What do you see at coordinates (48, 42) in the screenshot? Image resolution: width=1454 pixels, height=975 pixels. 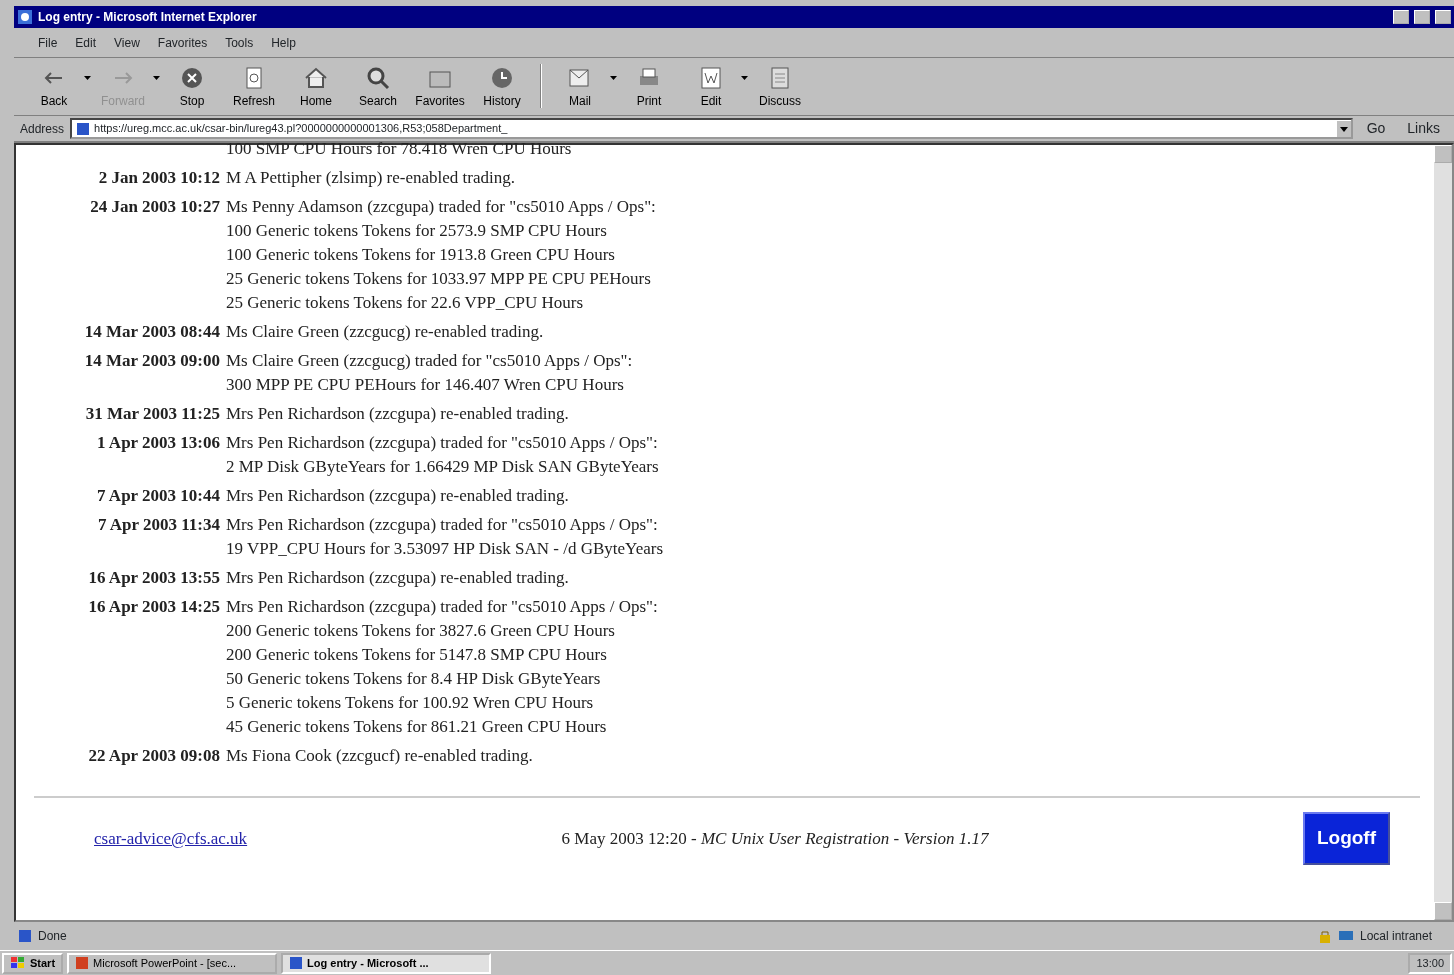 I see `menu-item: File` at bounding box center [48, 42].